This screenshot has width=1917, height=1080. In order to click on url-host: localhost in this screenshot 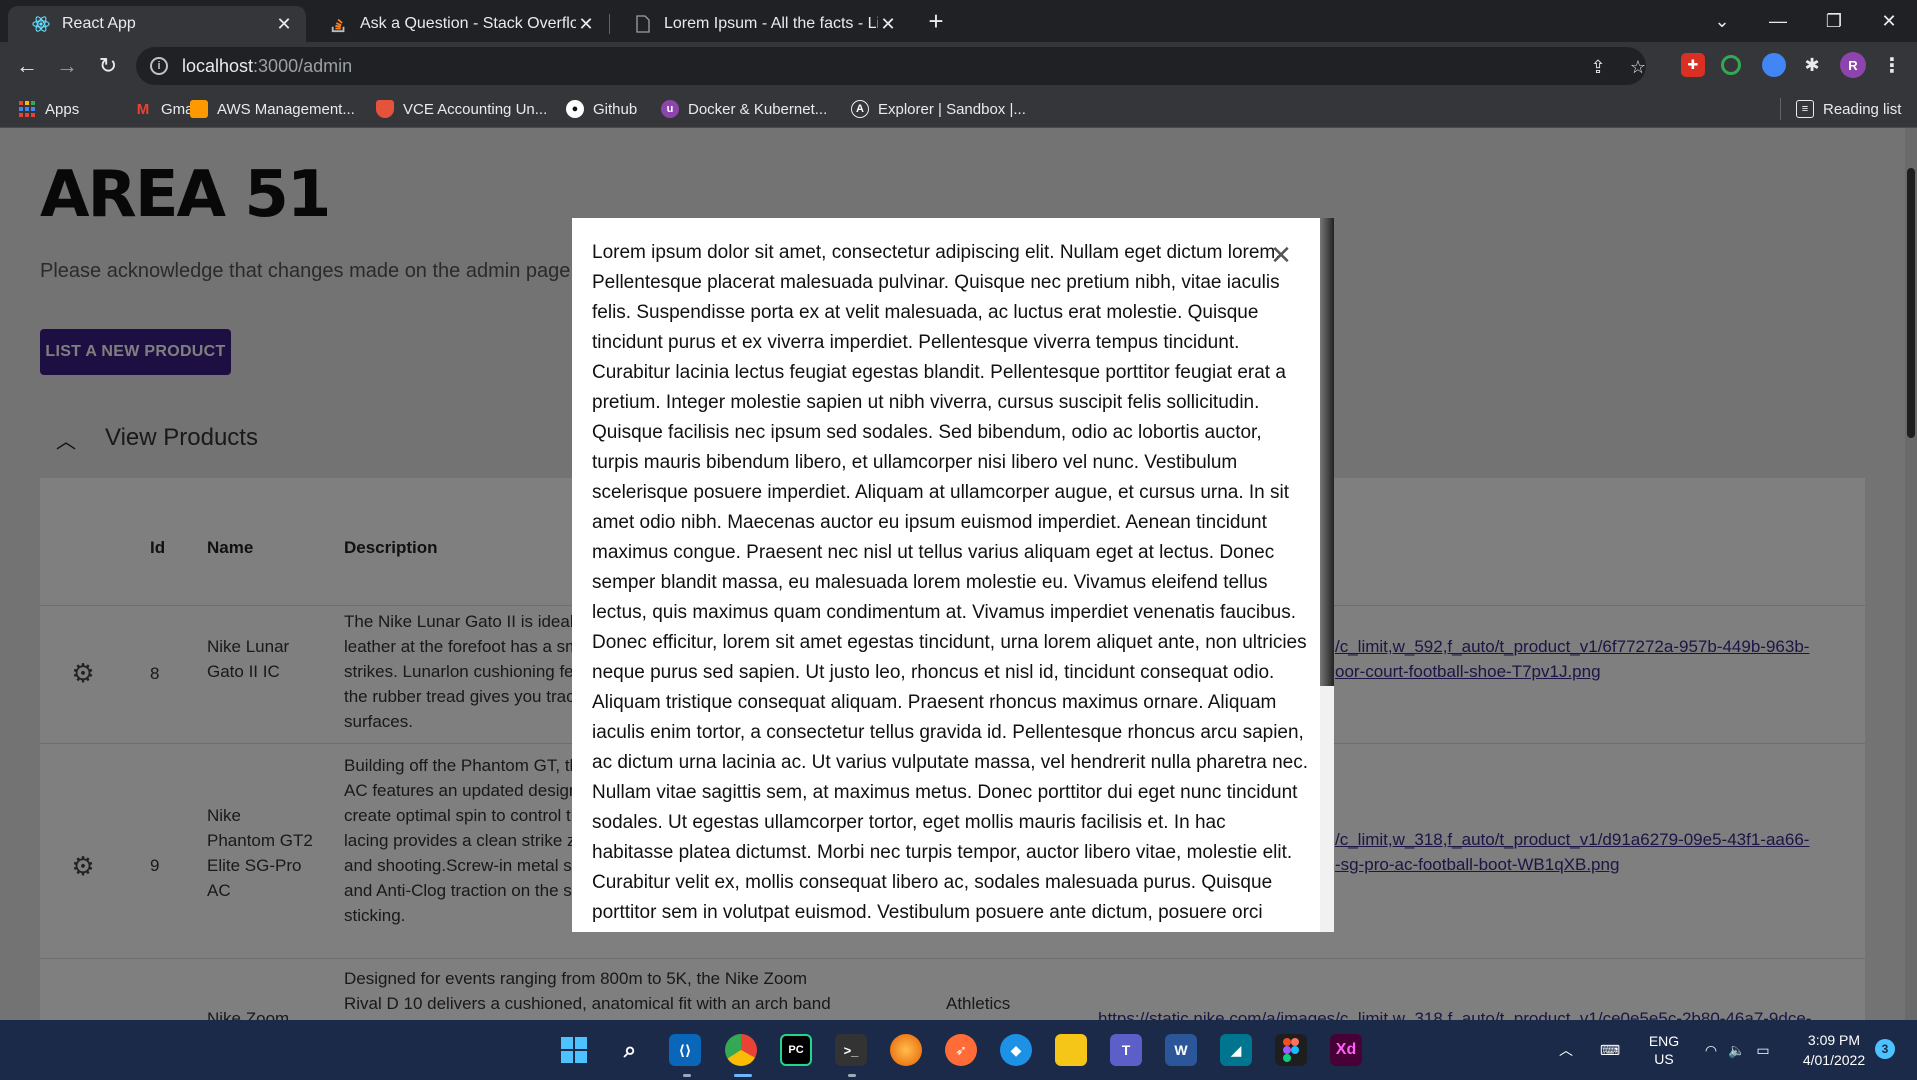, I will do `click(218, 65)`.